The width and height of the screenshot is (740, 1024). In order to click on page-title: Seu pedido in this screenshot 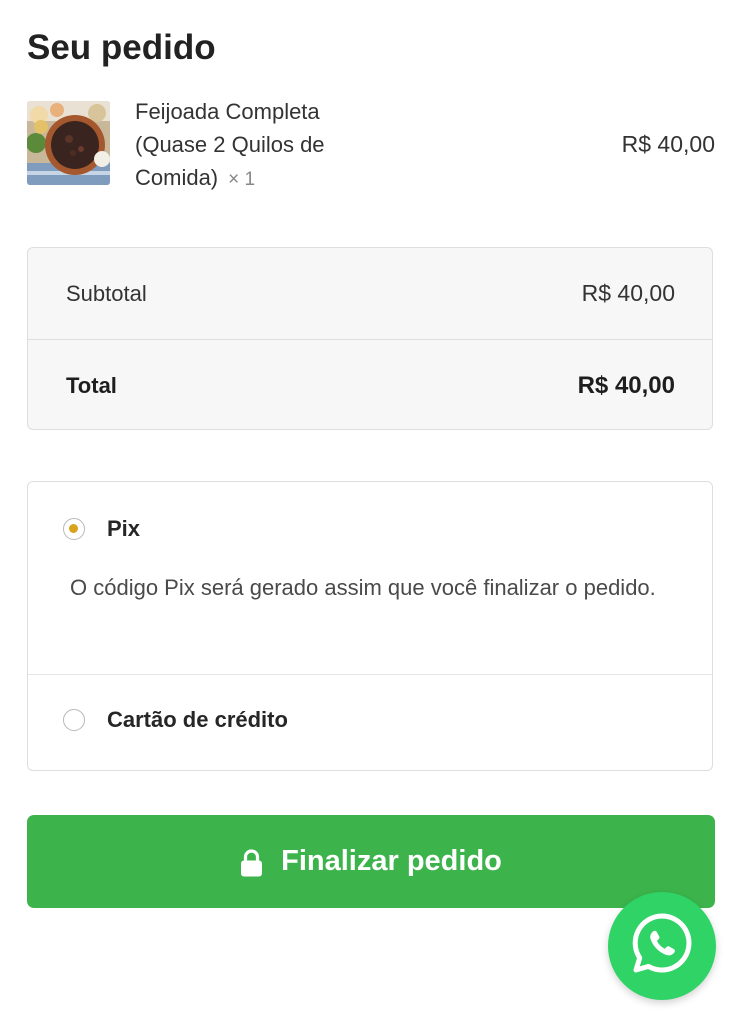, I will do `click(121, 47)`.